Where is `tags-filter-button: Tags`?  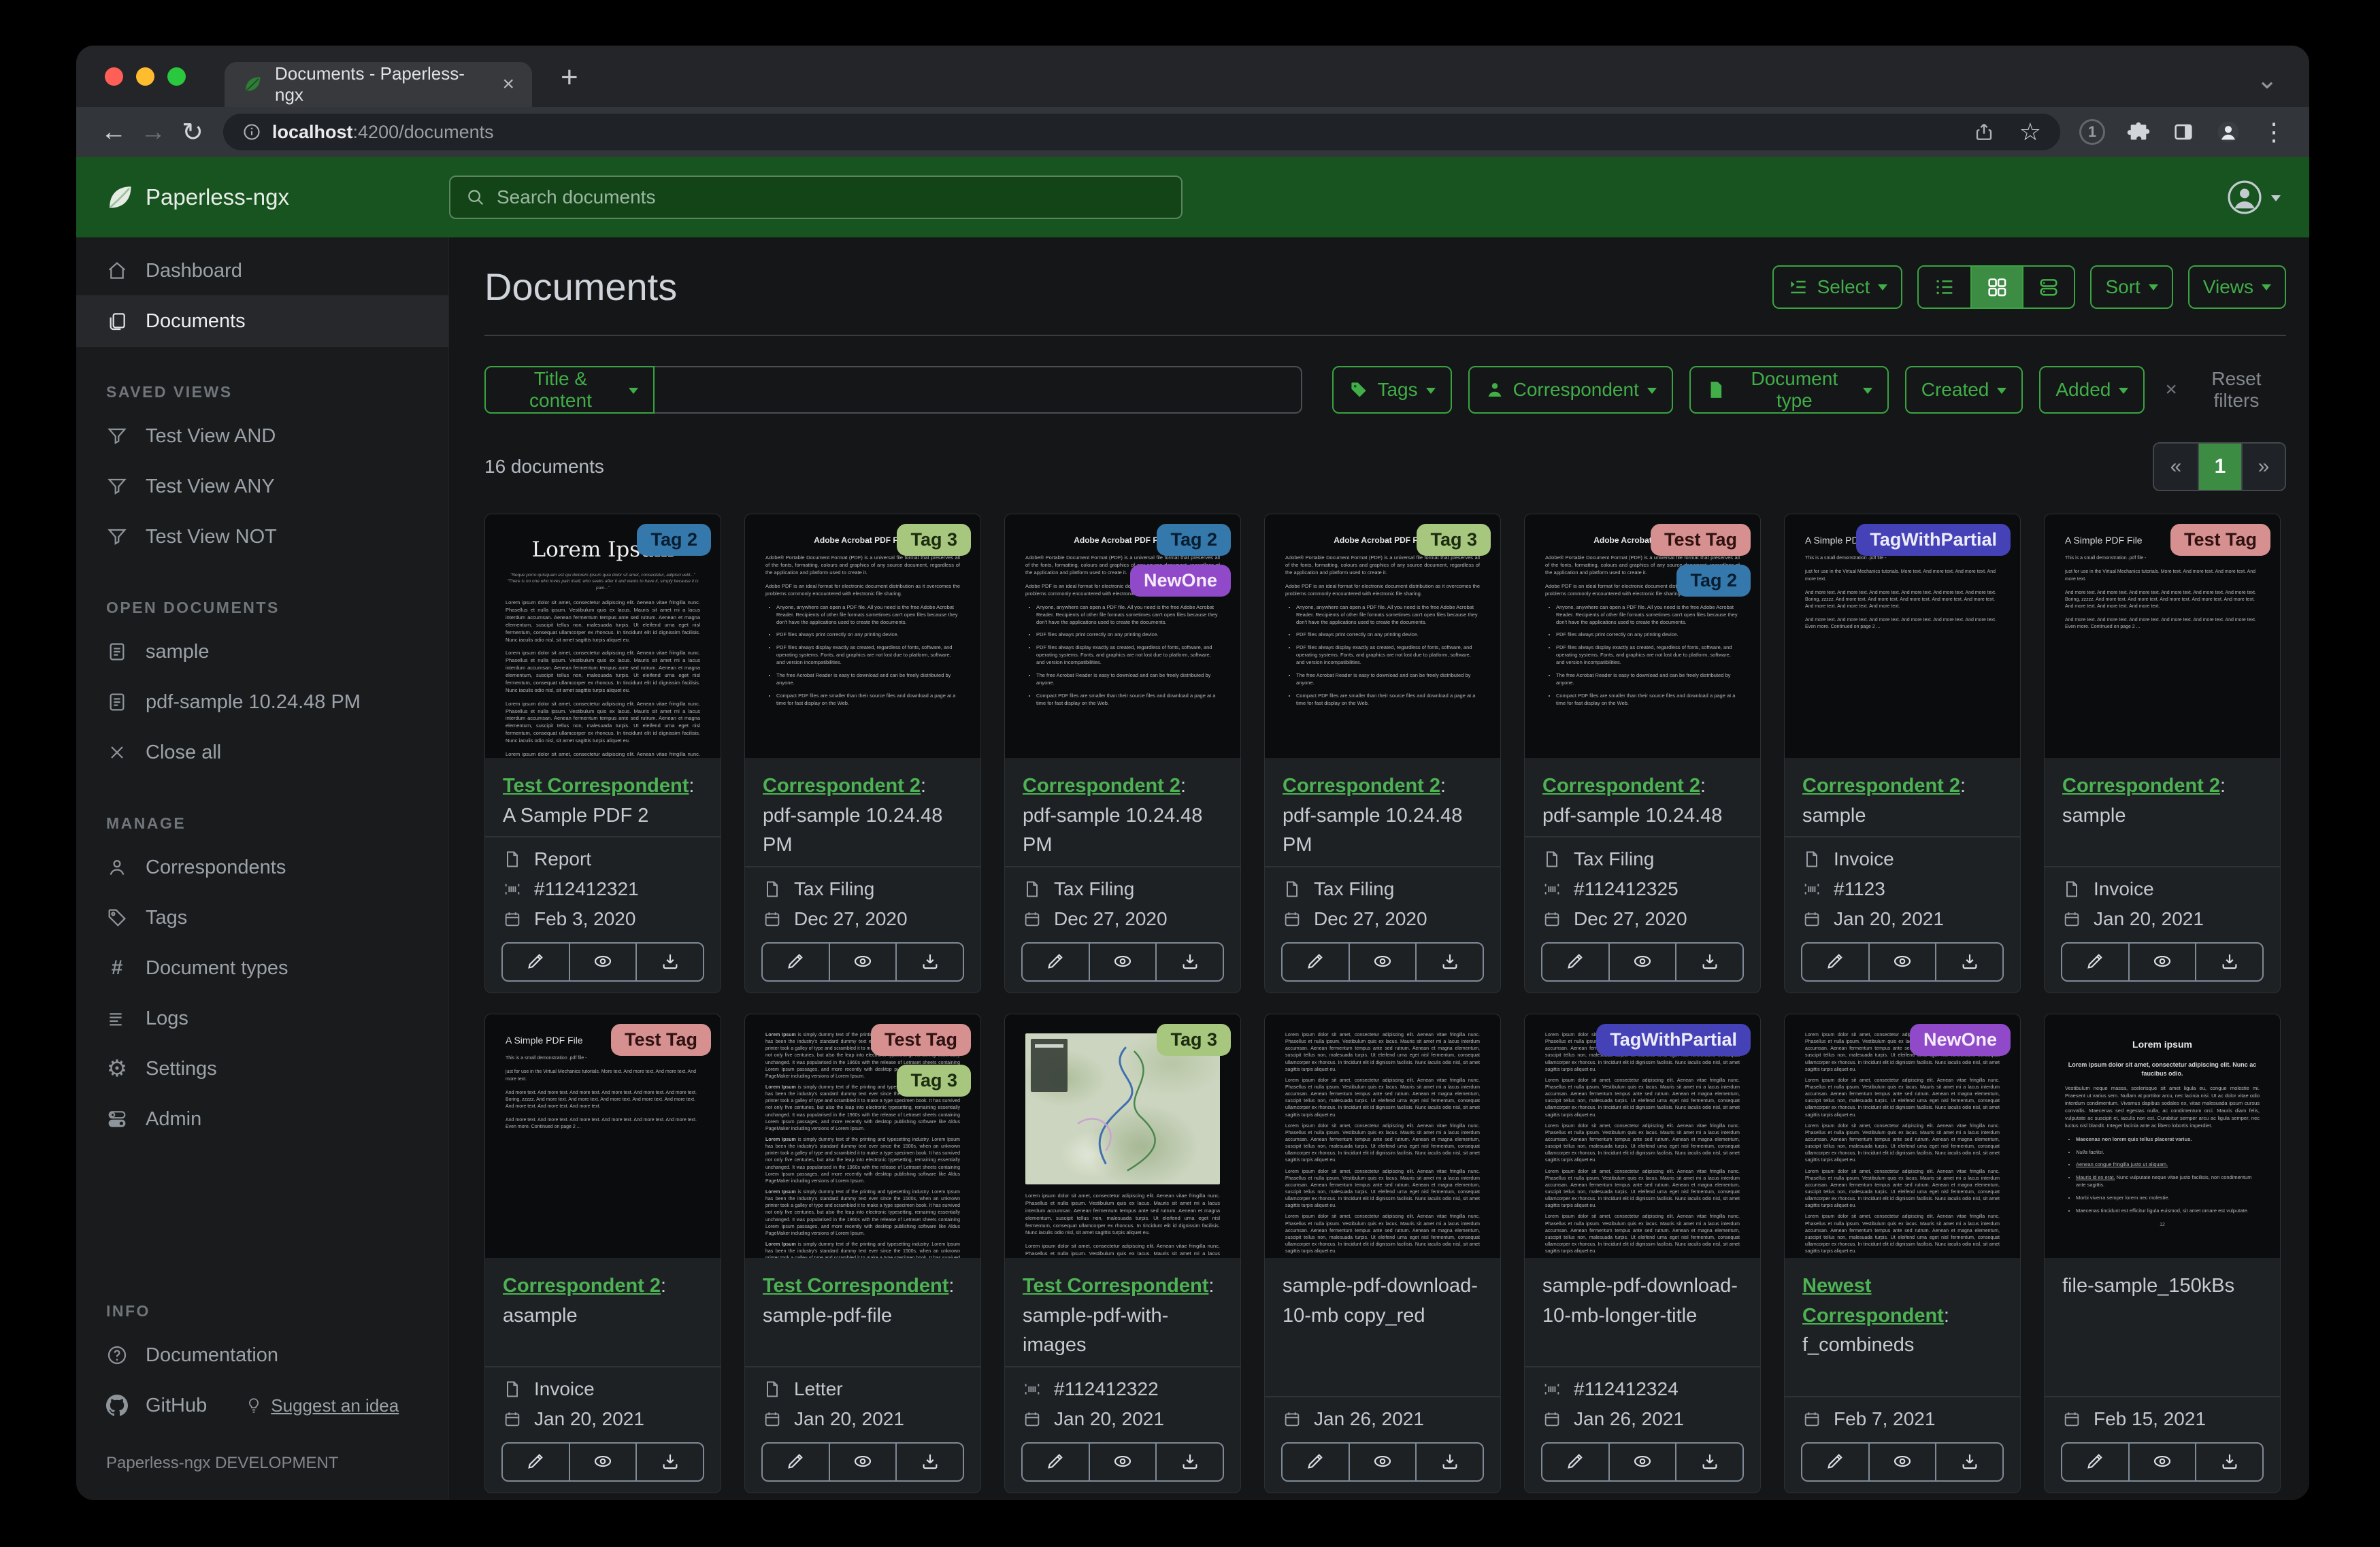
tags-filter-button: Tags is located at coordinates (1392, 390).